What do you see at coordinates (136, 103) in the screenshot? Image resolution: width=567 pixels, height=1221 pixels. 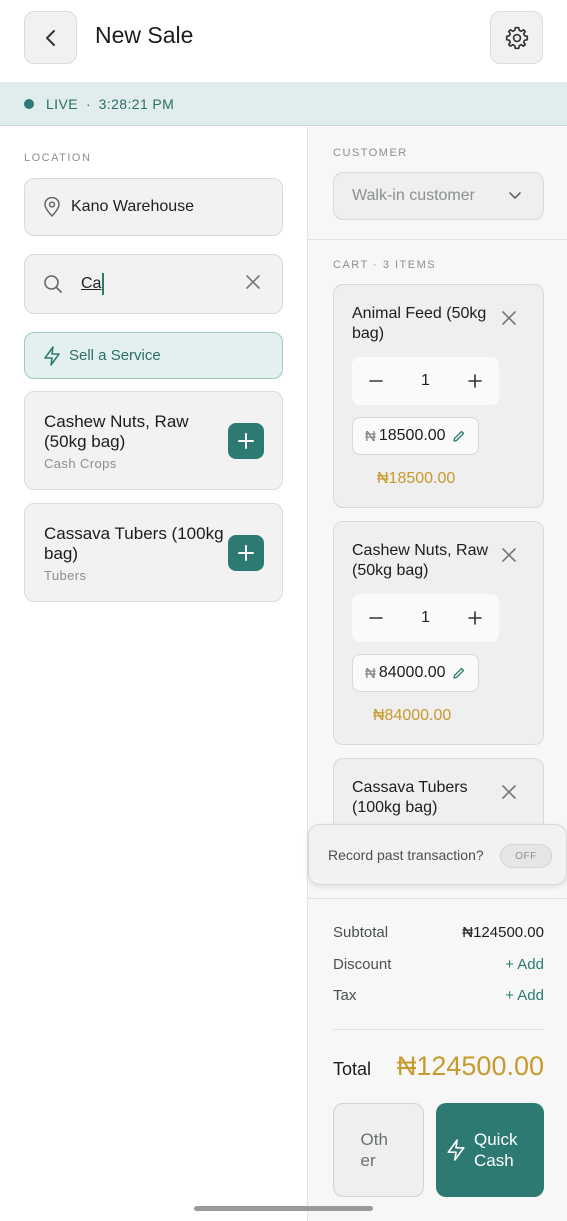 I see `live-time: 3:28:21 PM` at bounding box center [136, 103].